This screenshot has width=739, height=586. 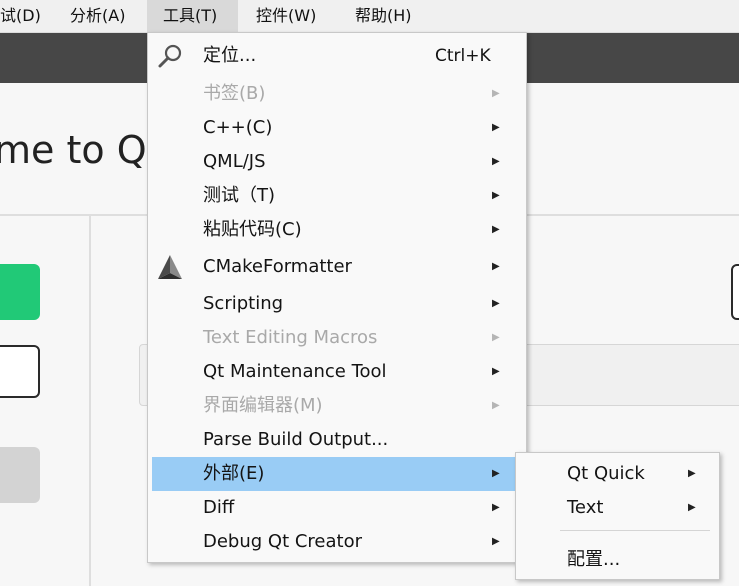 I want to click on menu-item-label: Scripting, so click(x=243, y=303).